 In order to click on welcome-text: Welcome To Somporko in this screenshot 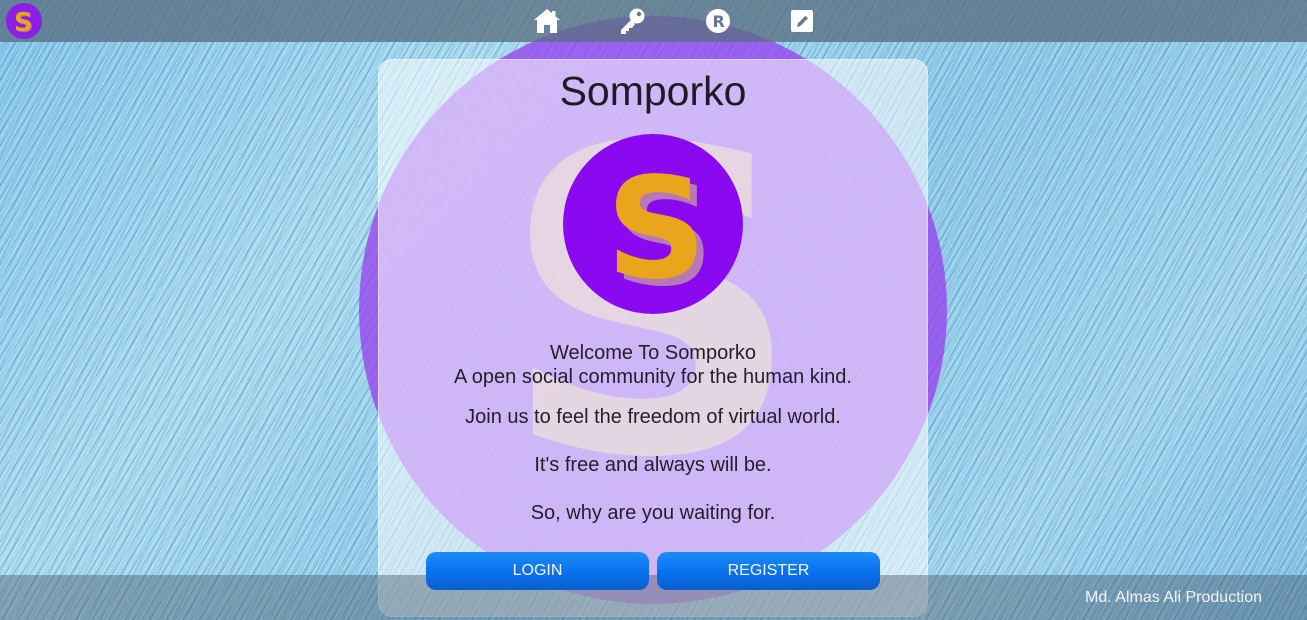, I will do `click(652, 353)`.